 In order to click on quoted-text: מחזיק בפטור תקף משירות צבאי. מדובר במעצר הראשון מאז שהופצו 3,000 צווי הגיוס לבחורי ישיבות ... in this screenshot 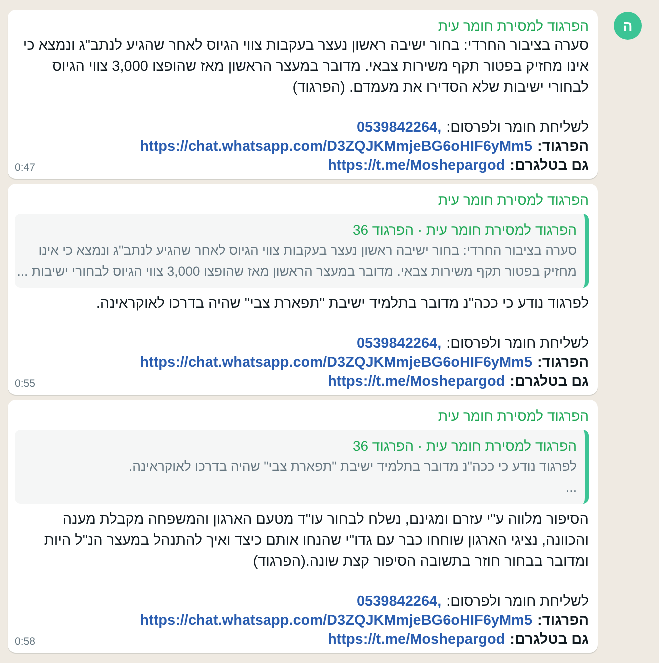, I will do `click(297, 272)`.